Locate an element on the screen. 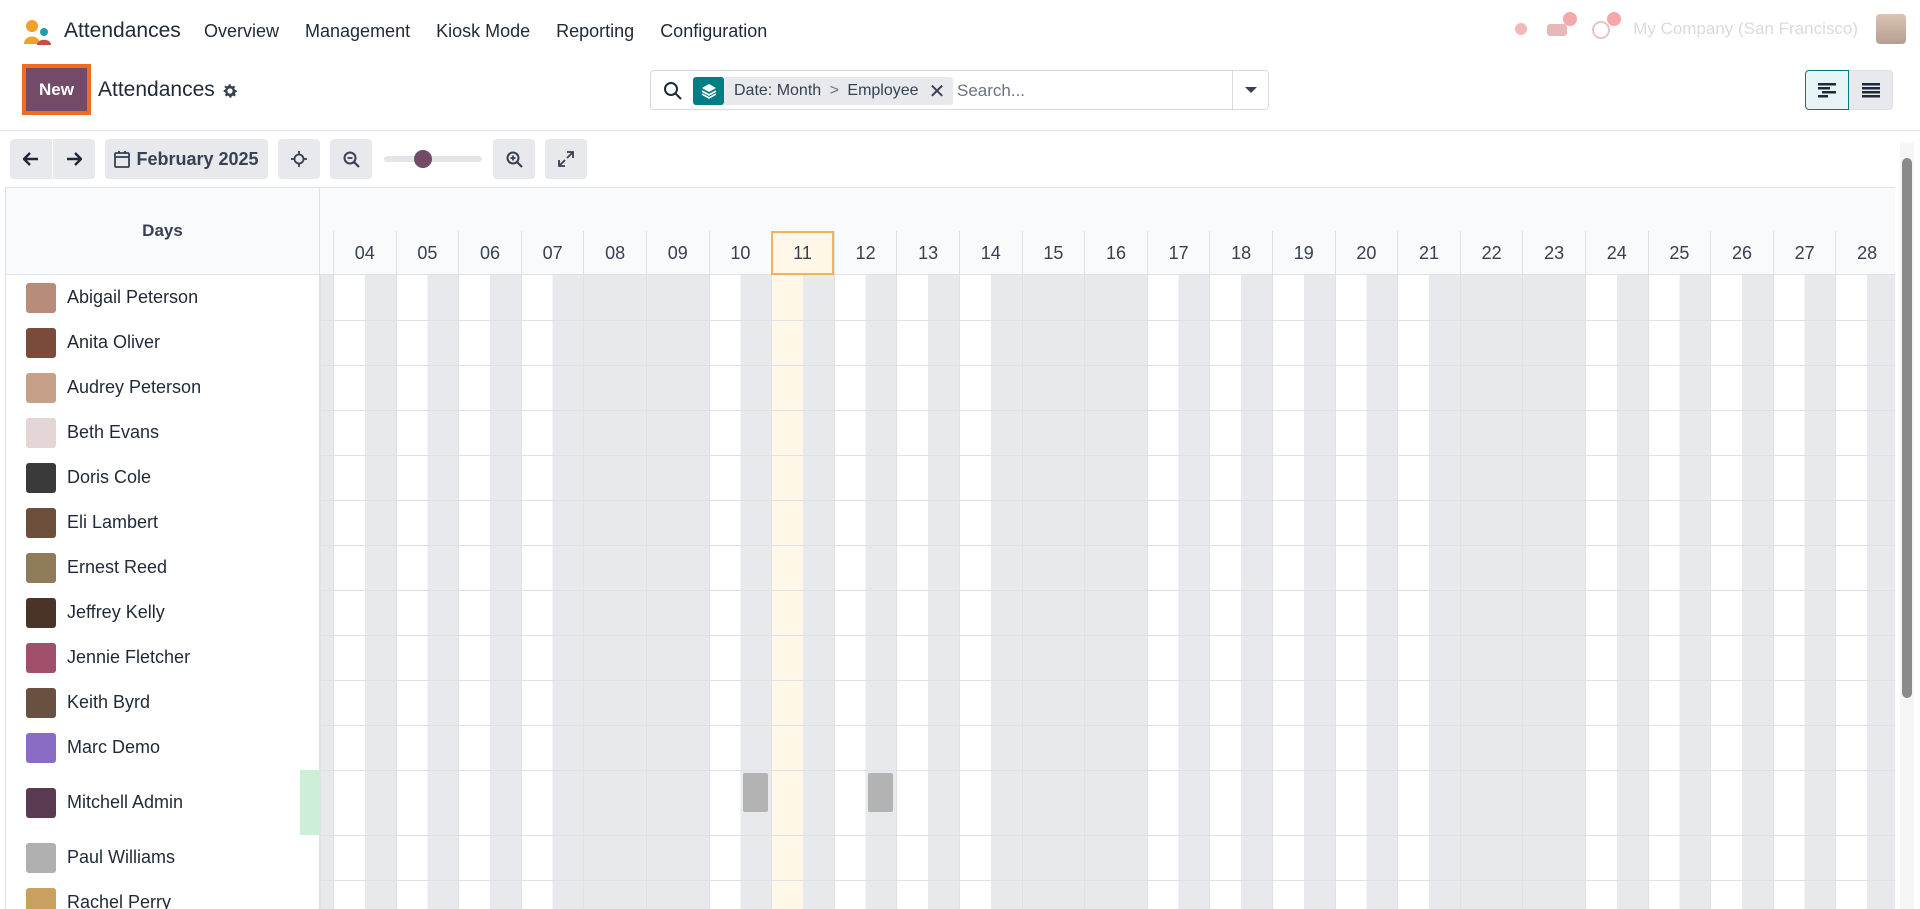 Image resolution: width=1920 pixels, height=909 pixels. scrollbar-thumb is located at coordinates (1907, 428).